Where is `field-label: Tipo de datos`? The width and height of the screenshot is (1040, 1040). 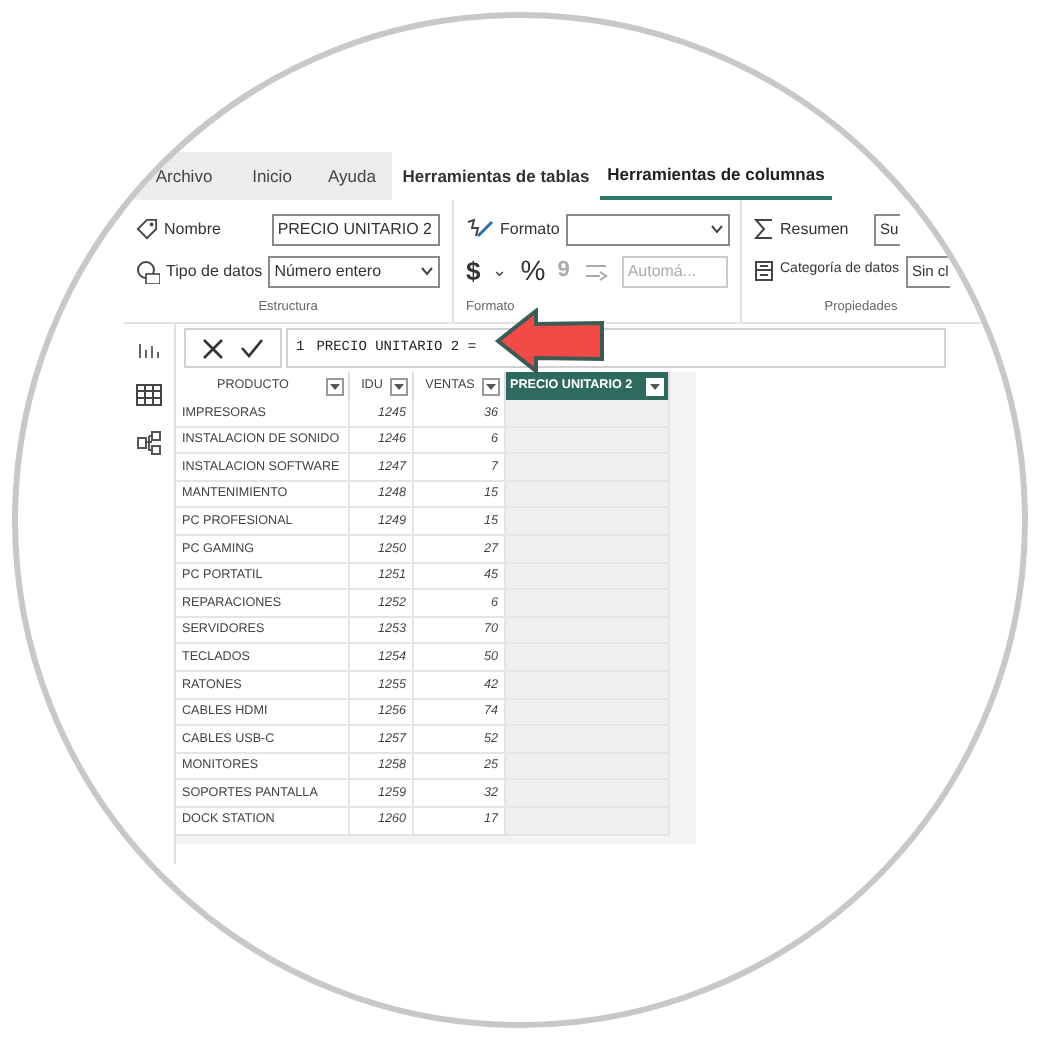
field-label: Tipo de datos is located at coordinates (214, 271).